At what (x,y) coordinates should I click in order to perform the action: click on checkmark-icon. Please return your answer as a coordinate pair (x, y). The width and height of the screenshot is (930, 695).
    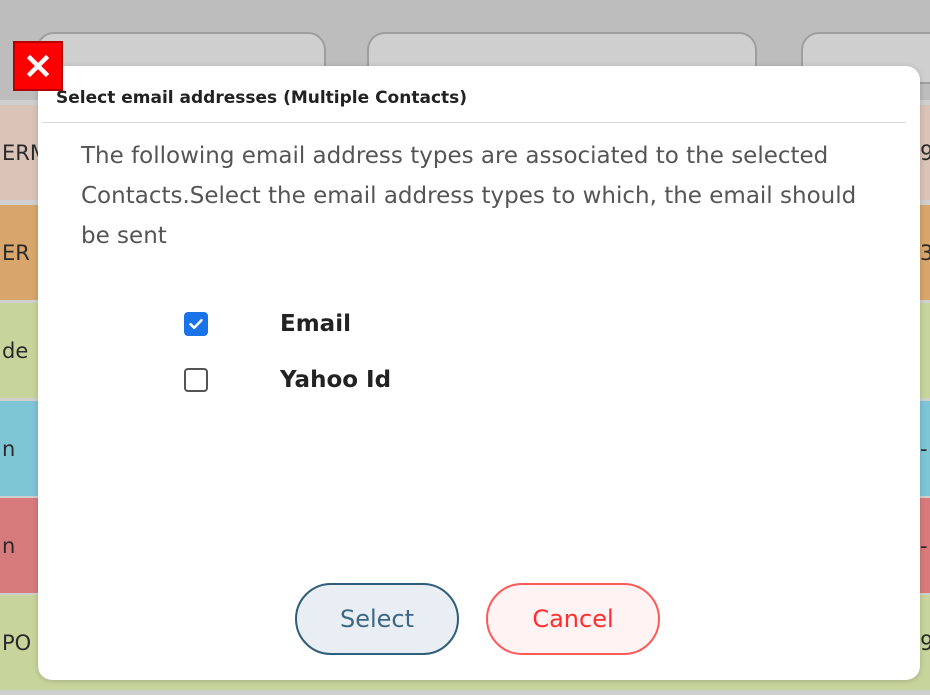
    Looking at the image, I should click on (196, 324).